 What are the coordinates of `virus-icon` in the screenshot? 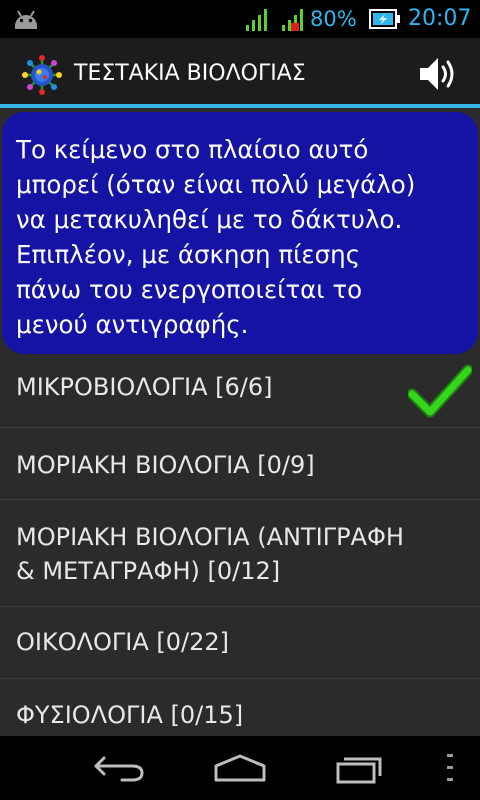 It's located at (42, 75).